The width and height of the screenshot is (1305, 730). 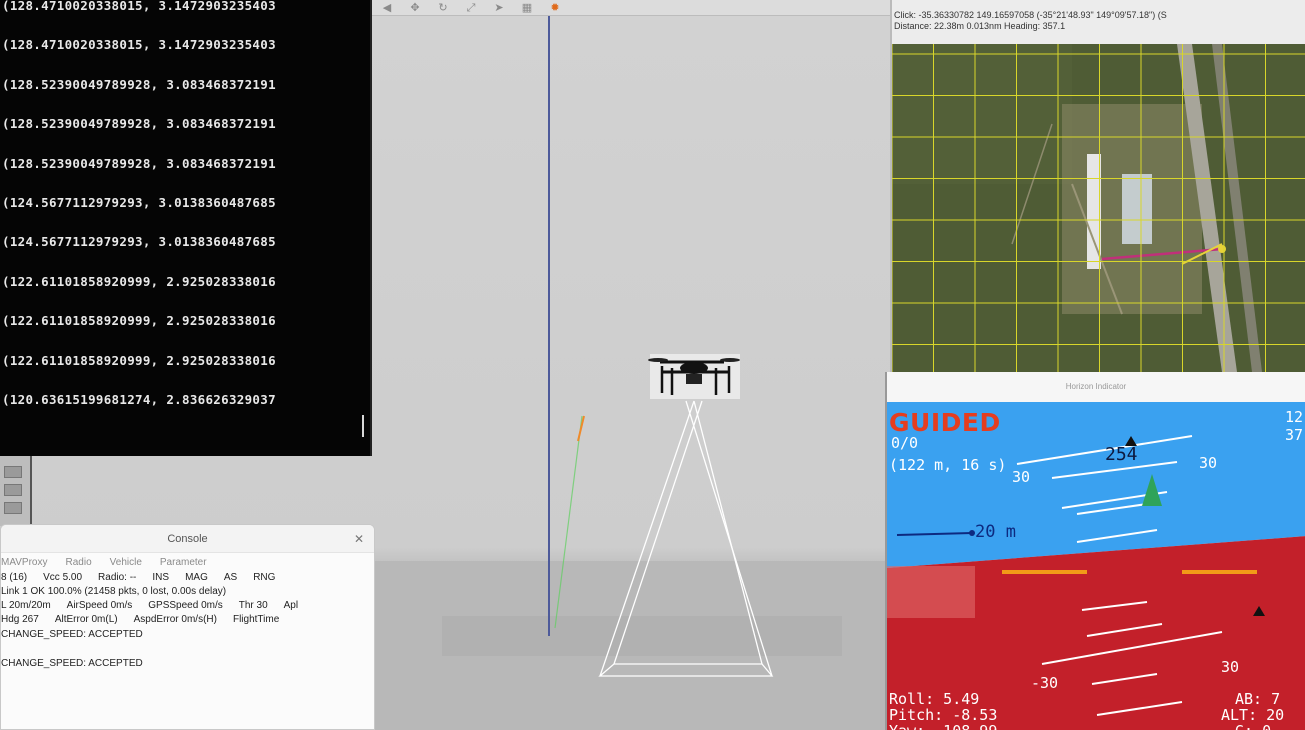 I want to click on status-radio: Radio: --, so click(x=117, y=577).